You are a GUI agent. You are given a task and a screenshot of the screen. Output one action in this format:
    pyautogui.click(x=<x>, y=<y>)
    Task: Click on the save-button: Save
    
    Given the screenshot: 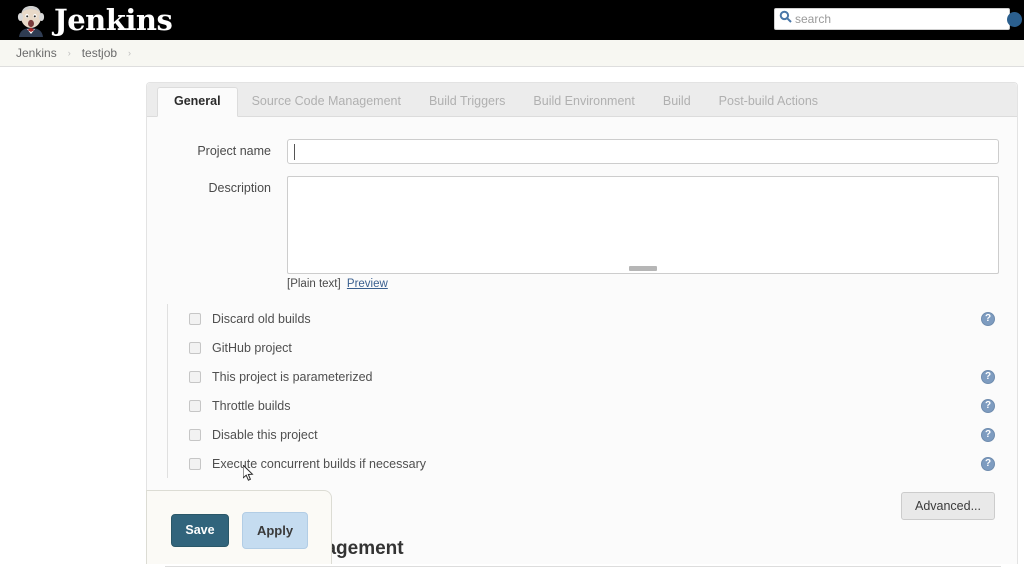 What is the action you would take?
    pyautogui.click(x=200, y=530)
    